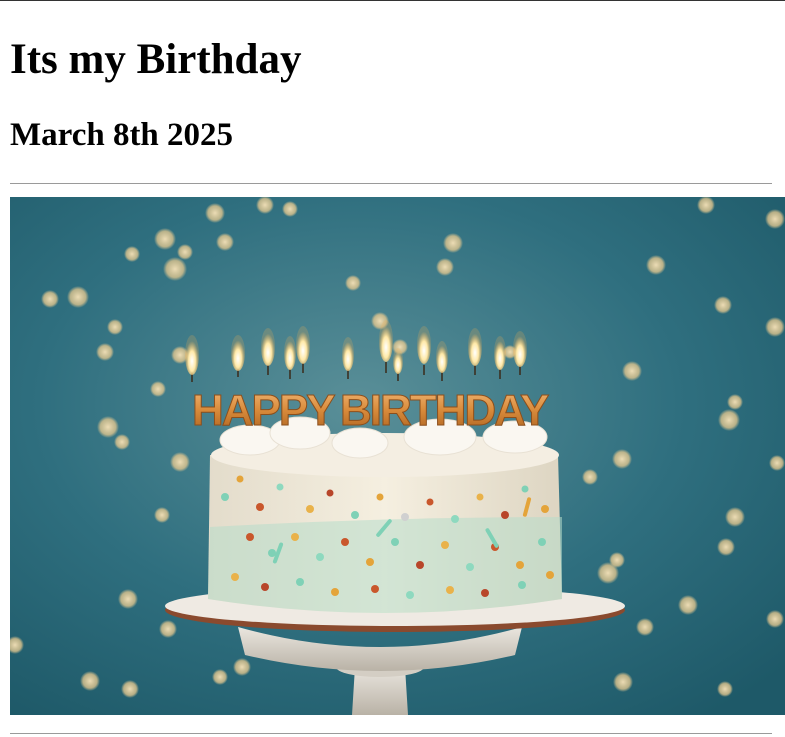 The width and height of the screenshot is (785, 737). What do you see at coordinates (391, 733) in the screenshot?
I see `horizontal-rule-bottom` at bounding box center [391, 733].